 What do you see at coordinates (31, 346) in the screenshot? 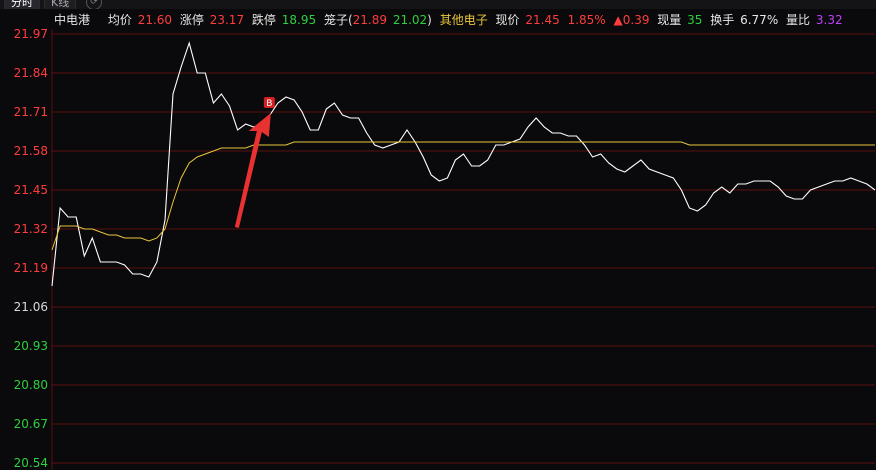
I see `y-tick-label: 20.93` at bounding box center [31, 346].